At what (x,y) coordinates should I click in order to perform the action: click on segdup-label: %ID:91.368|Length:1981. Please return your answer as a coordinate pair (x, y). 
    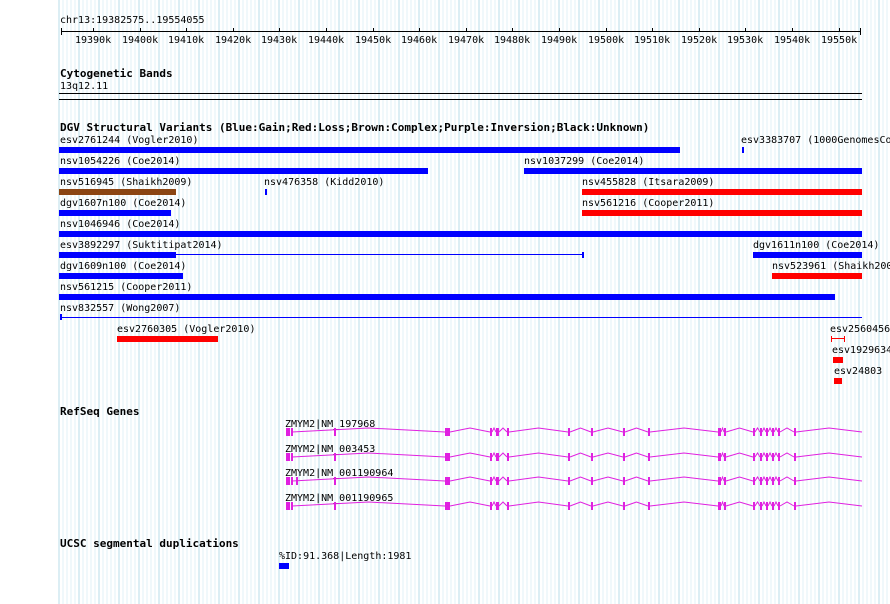
    Looking at the image, I should click on (345, 556).